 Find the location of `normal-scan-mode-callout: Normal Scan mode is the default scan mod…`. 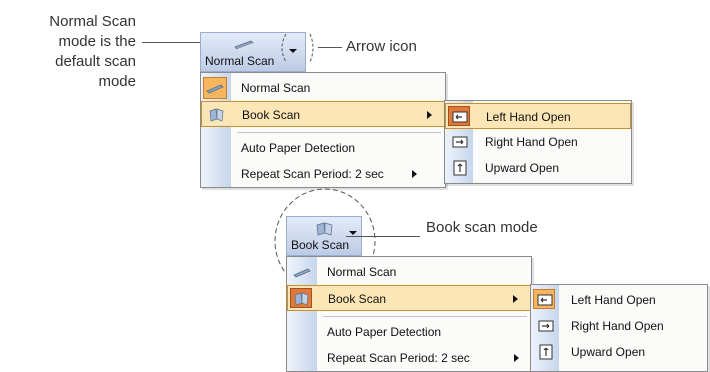

normal-scan-mode-callout: Normal Scan mode is the default scan mod… is located at coordinates (68, 52).